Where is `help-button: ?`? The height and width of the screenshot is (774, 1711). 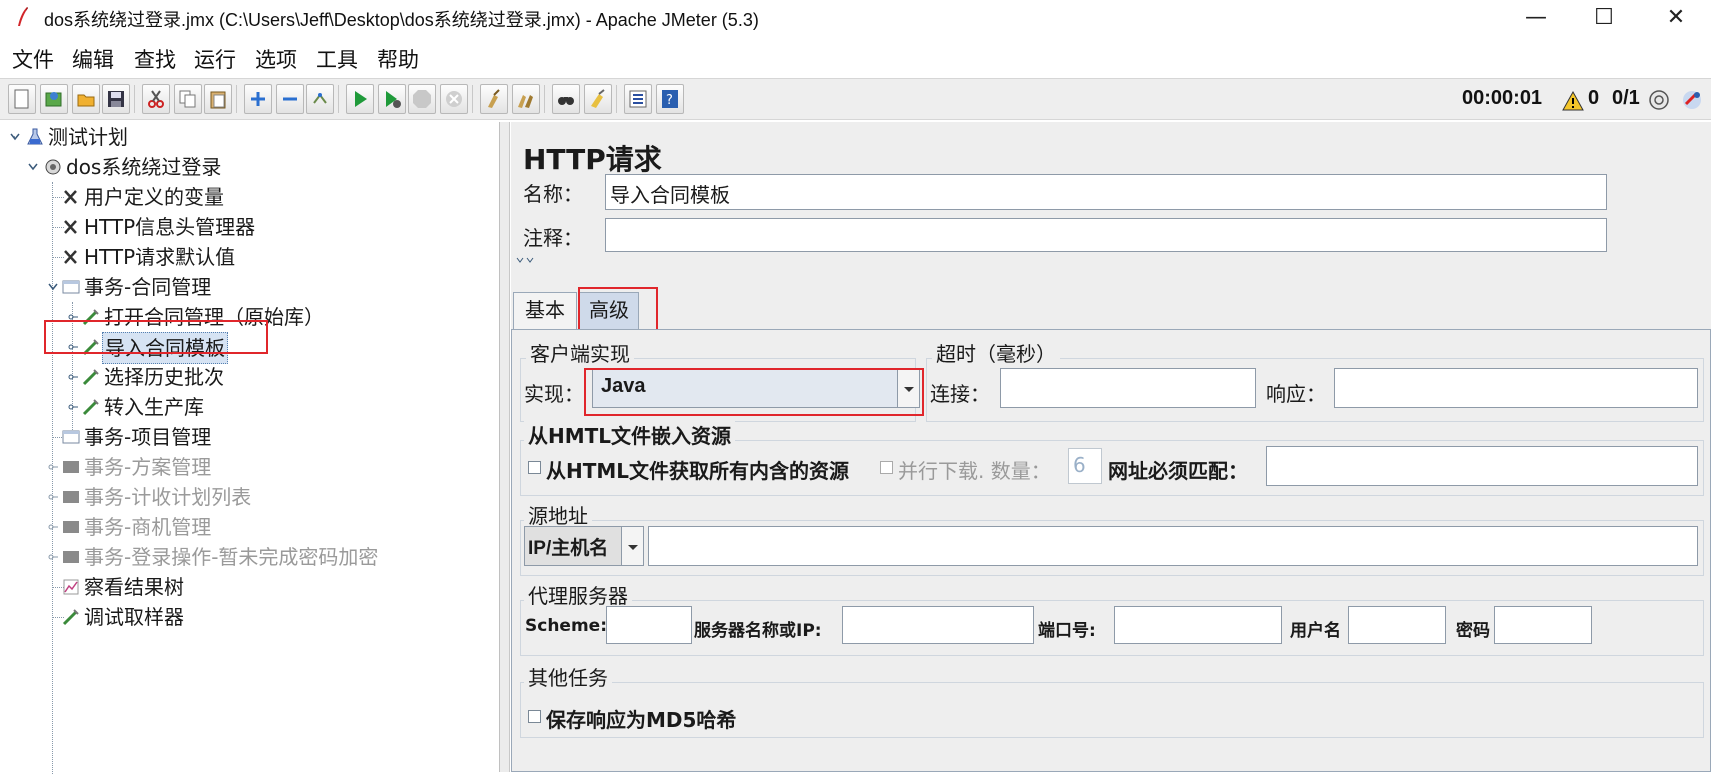
help-button: ? is located at coordinates (670, 99).